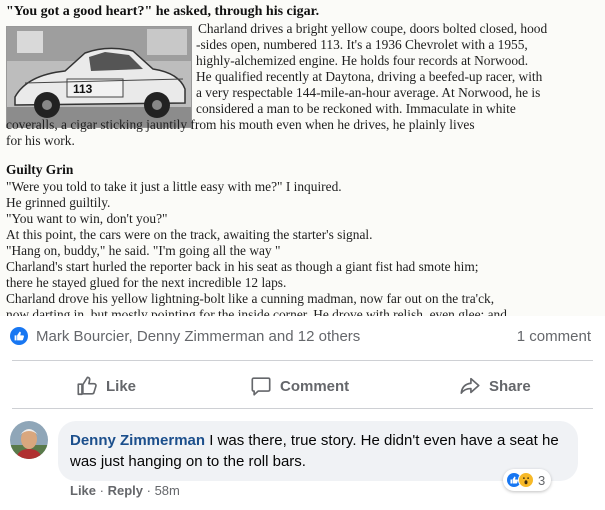 Image resolution: width=605 pixels, height=510 pixels. What do you see at coordinates (83, 490) in the screenshot?
I see `comment-like-link: Like` at bounding box center [83, 490].